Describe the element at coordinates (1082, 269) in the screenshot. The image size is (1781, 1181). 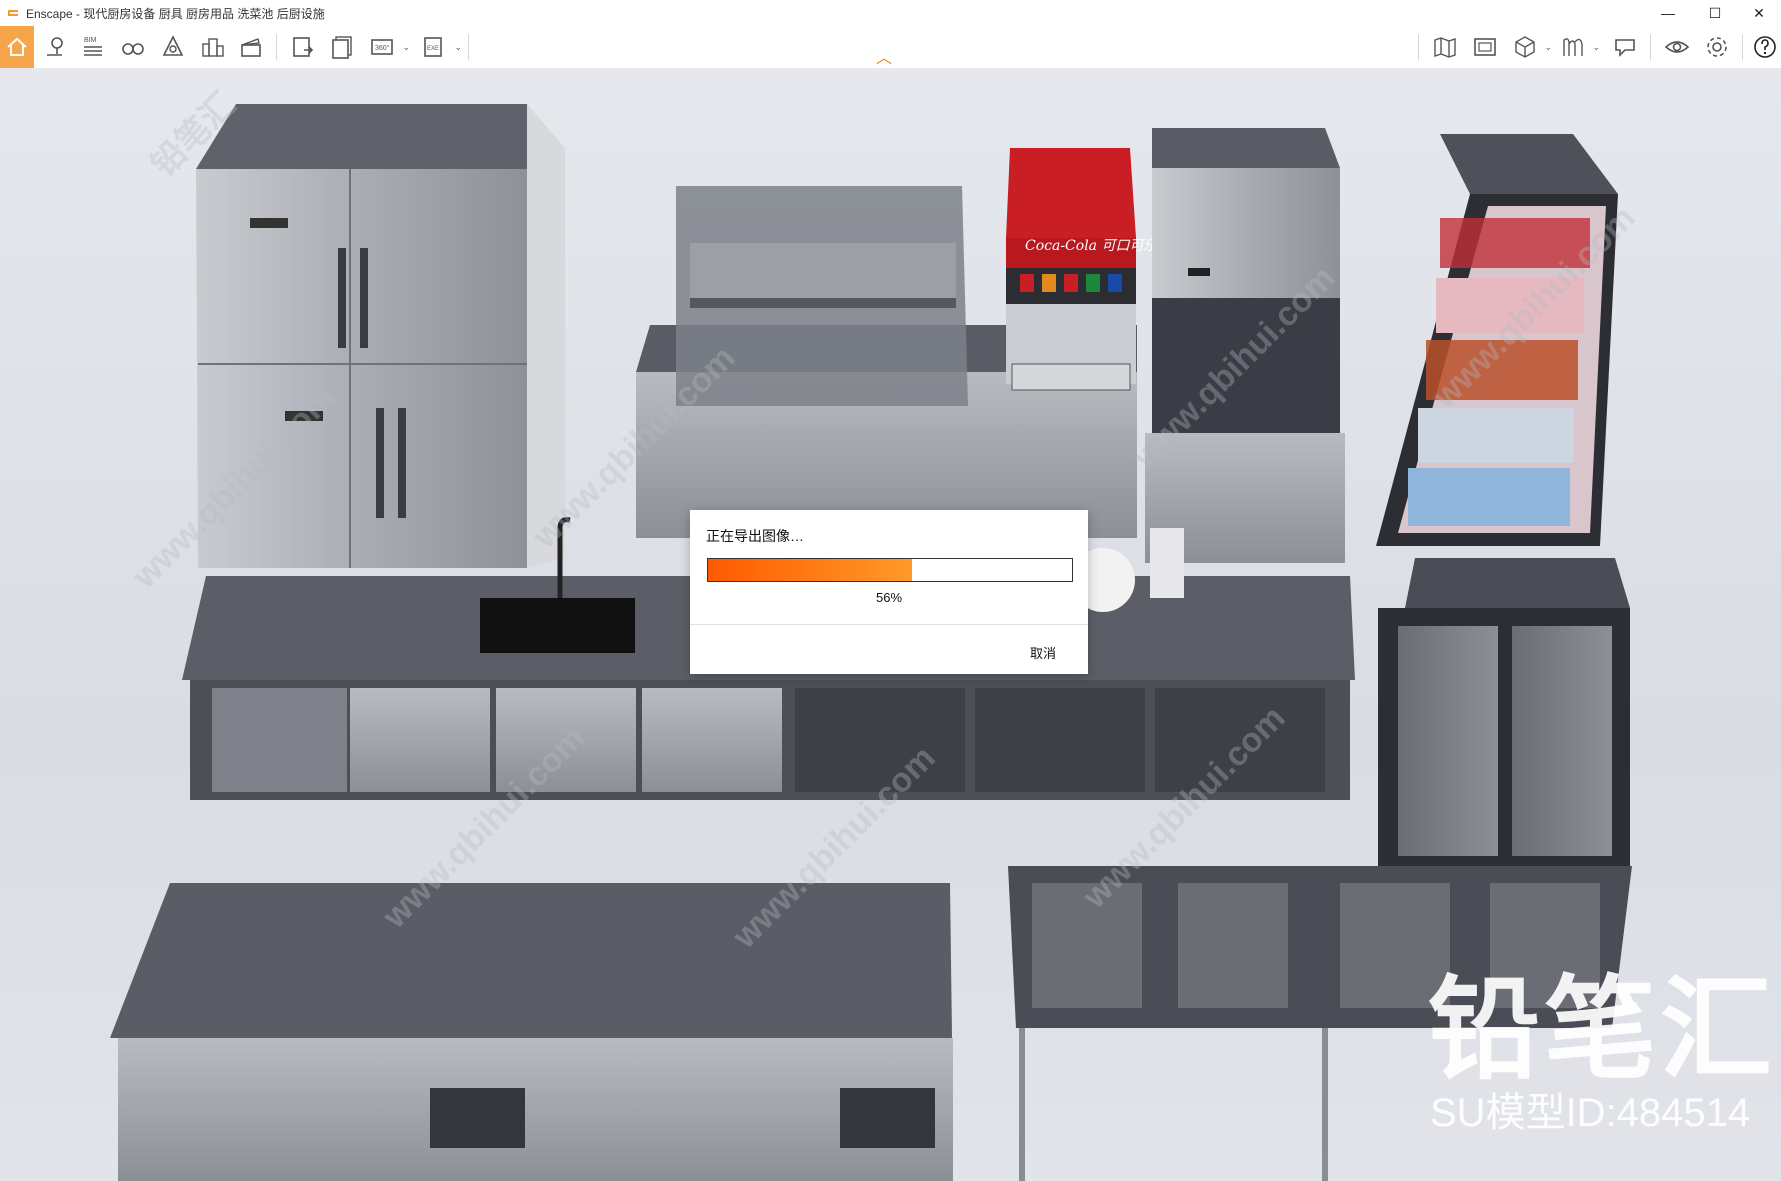
I see `soda-fountain-dispenser: Coca-Cola 可口可乐` at that location.